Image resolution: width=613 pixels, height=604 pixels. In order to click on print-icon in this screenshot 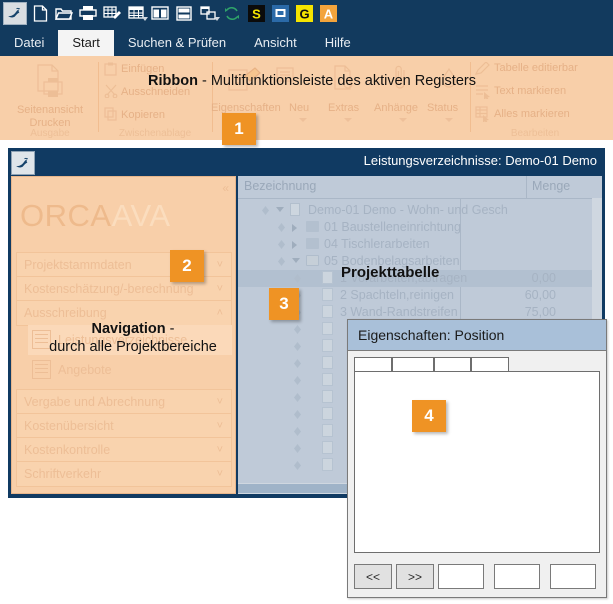, I will do `click(88, 13)`.